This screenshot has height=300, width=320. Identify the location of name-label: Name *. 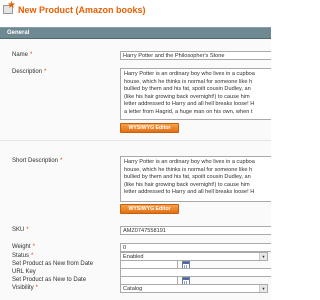
(22, 55).